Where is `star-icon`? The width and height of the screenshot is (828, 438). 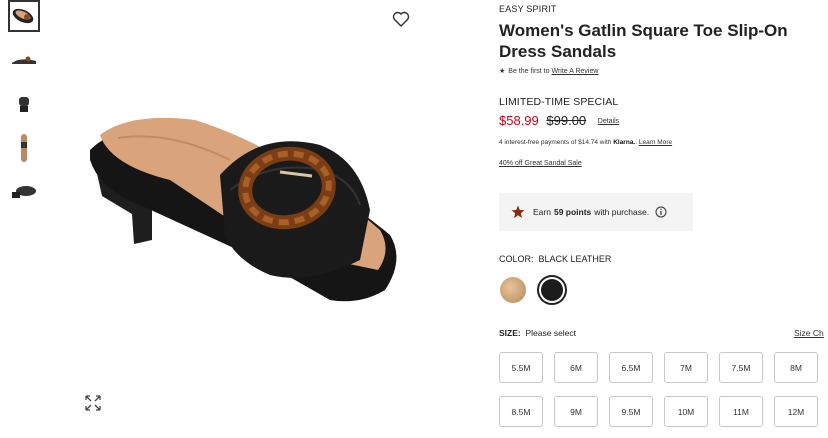
star-icon is located at coordinates (518, 211).